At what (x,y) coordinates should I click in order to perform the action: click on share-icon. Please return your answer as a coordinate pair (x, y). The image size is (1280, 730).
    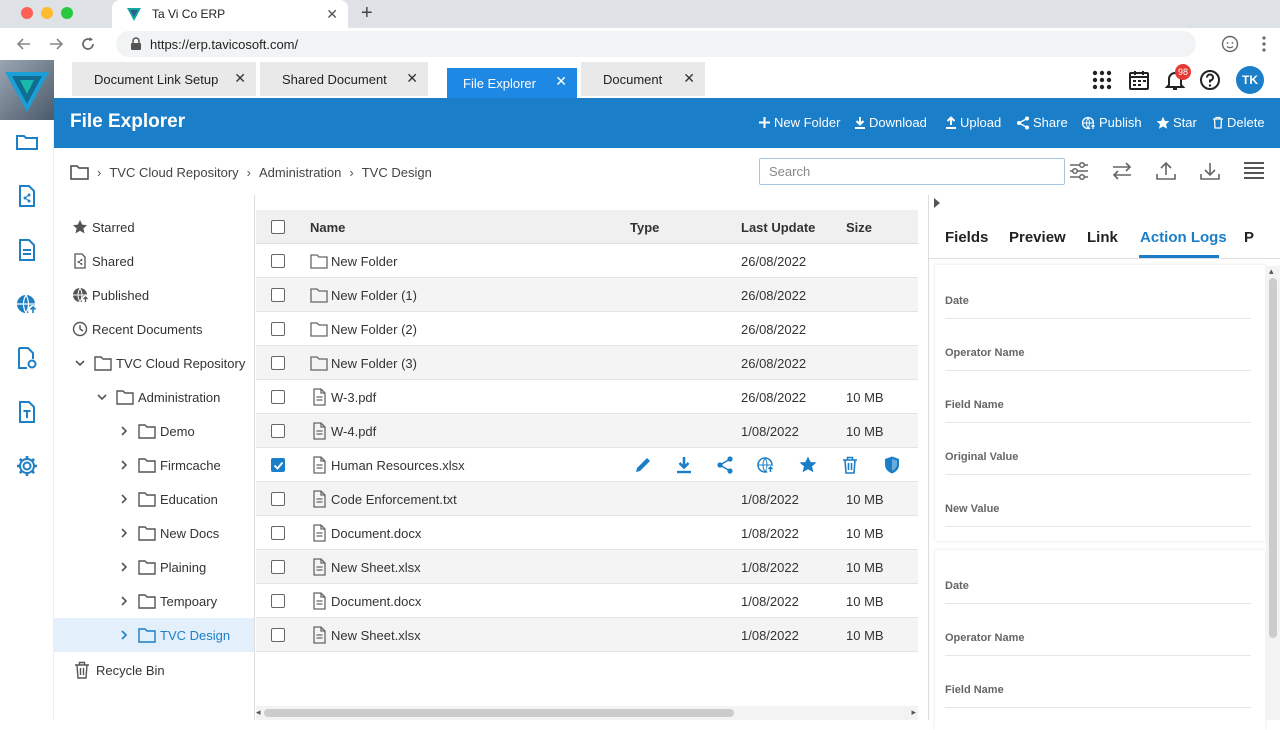
    Looking at the image, I should click on (725, 465).